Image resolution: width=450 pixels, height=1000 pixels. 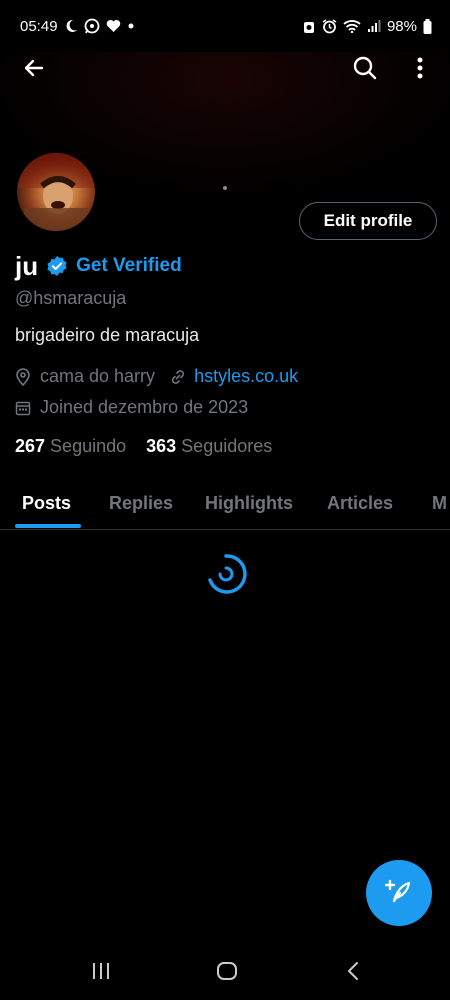 I want to click on system-back-button, so click(x=353, y=973).